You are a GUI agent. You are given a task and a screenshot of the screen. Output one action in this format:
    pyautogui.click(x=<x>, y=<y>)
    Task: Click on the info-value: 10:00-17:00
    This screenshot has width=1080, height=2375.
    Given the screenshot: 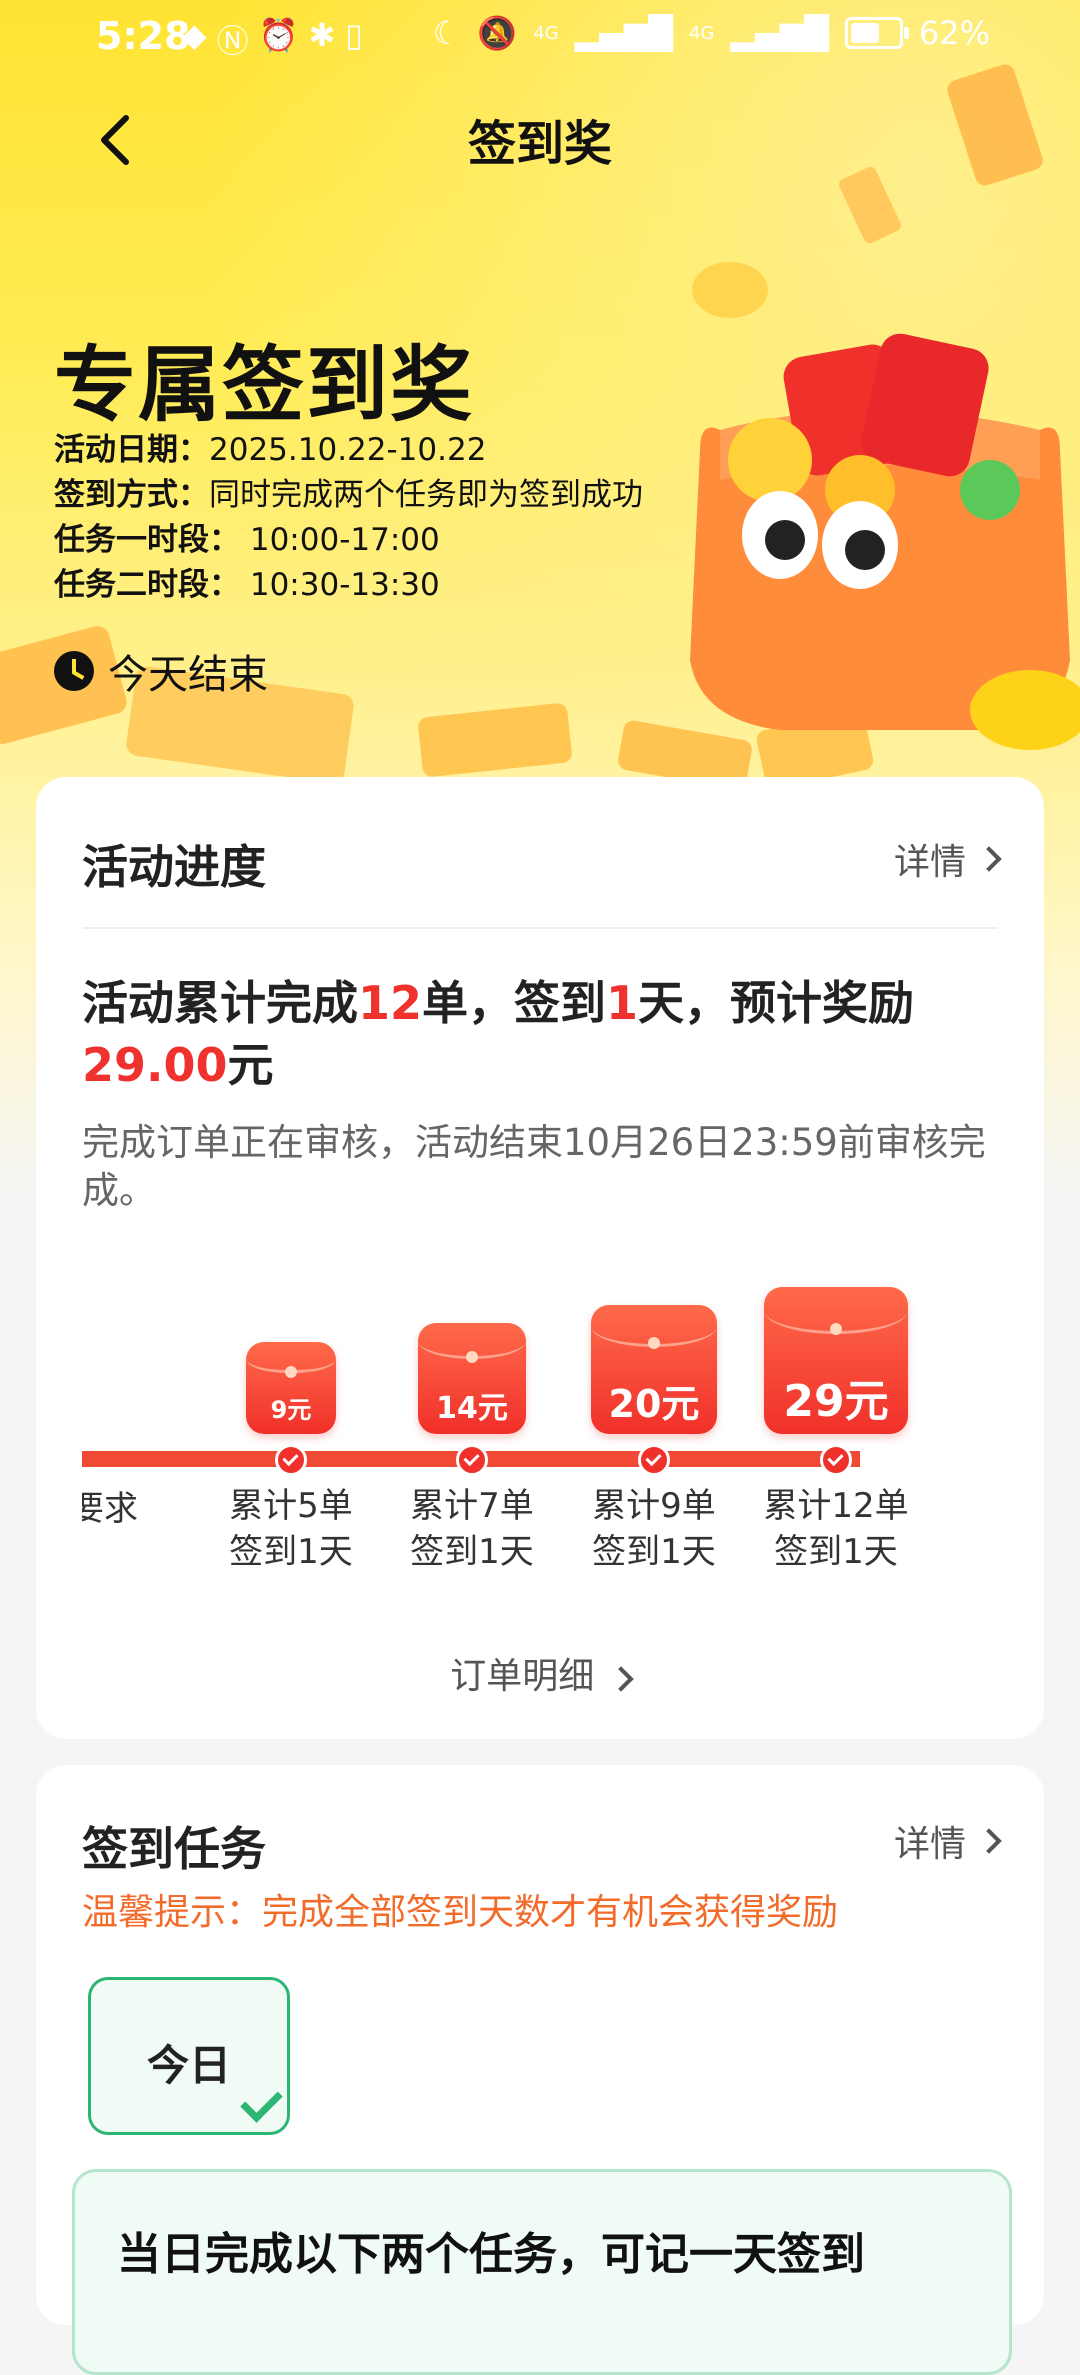 What is the action you would take?
    pyautogui.click(x=344, y=540)
    